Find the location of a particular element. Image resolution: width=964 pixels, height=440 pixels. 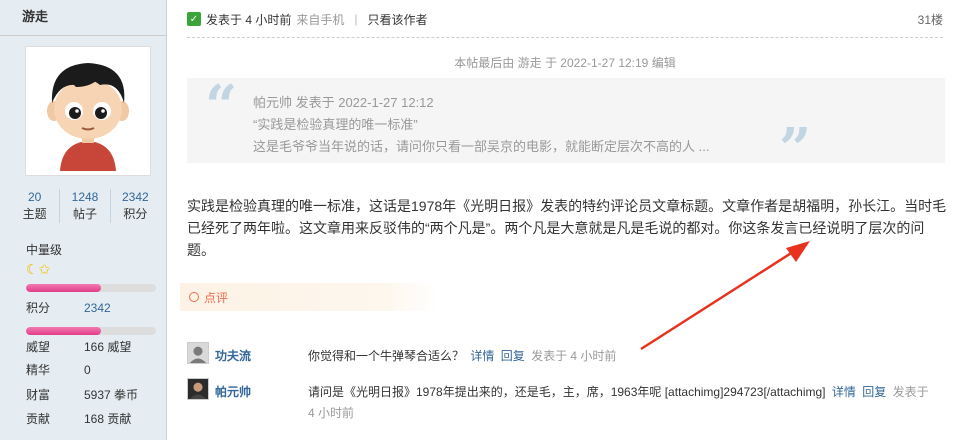

comment-time: 发表于 4 小时前 is located at coordinates (574, 356).